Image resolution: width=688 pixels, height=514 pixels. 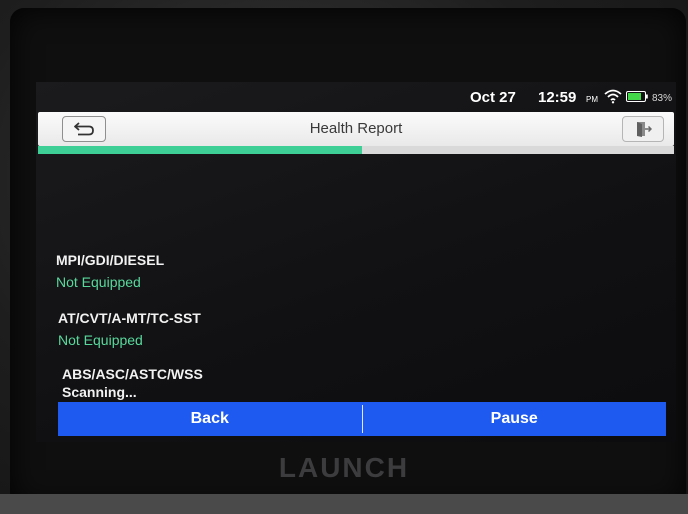 I want to click on back-button: Back, so click(x=210, y=419).